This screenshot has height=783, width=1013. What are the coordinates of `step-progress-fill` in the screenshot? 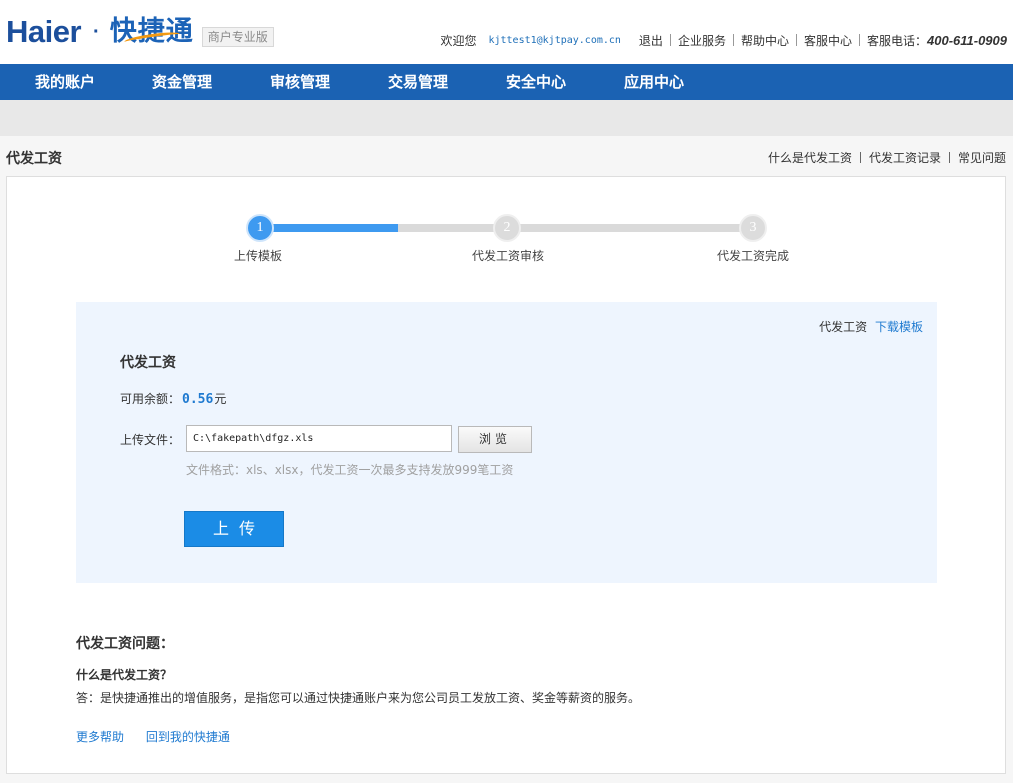 It's located at (329, 228).